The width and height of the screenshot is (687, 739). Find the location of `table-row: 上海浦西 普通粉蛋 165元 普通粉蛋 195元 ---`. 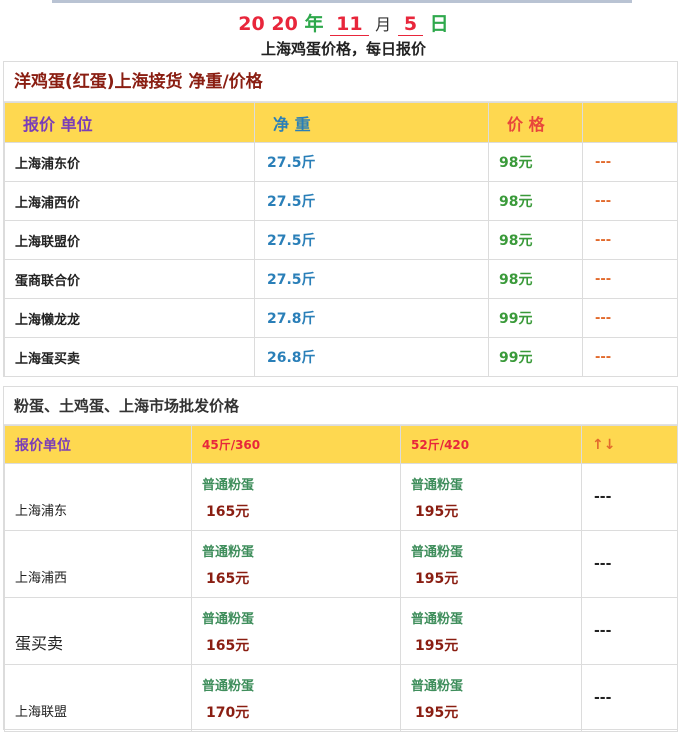

table-row: 上海浦西 普通粉蛋 165元 普通粉蛋 195元 --- is located at coordinates (341, 564).